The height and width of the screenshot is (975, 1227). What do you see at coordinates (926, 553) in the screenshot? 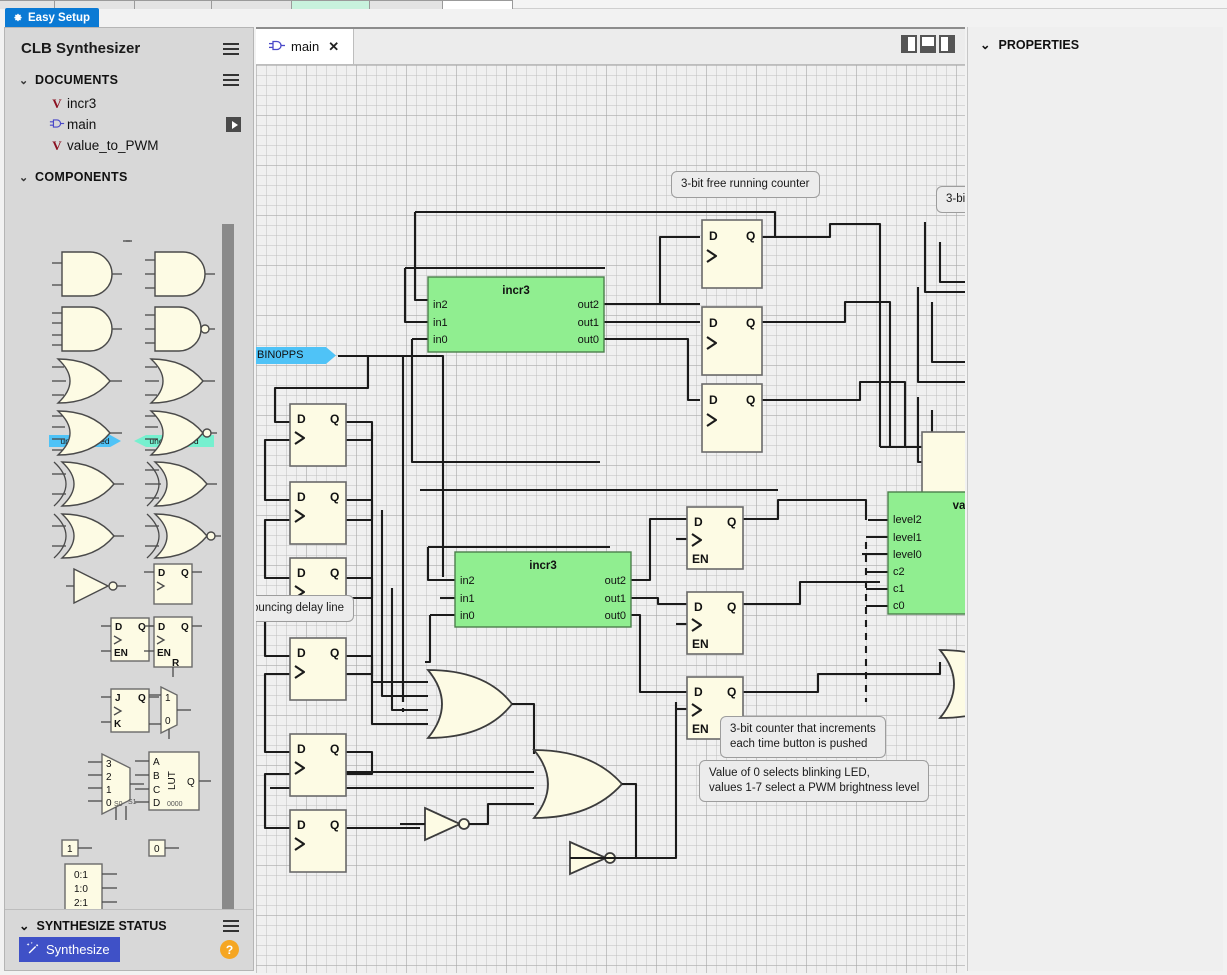
I see `block-value-to-pwm: value level2 level1 level0 c2 c1 c0` at bounding box center [926, 553].